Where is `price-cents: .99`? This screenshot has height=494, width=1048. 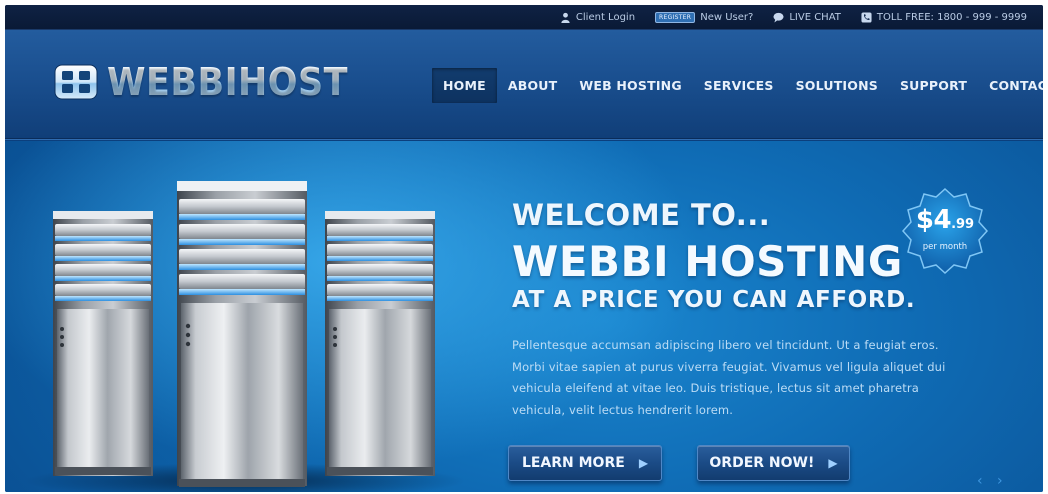
price-cents: .99 is located at coordinates (963, 224).